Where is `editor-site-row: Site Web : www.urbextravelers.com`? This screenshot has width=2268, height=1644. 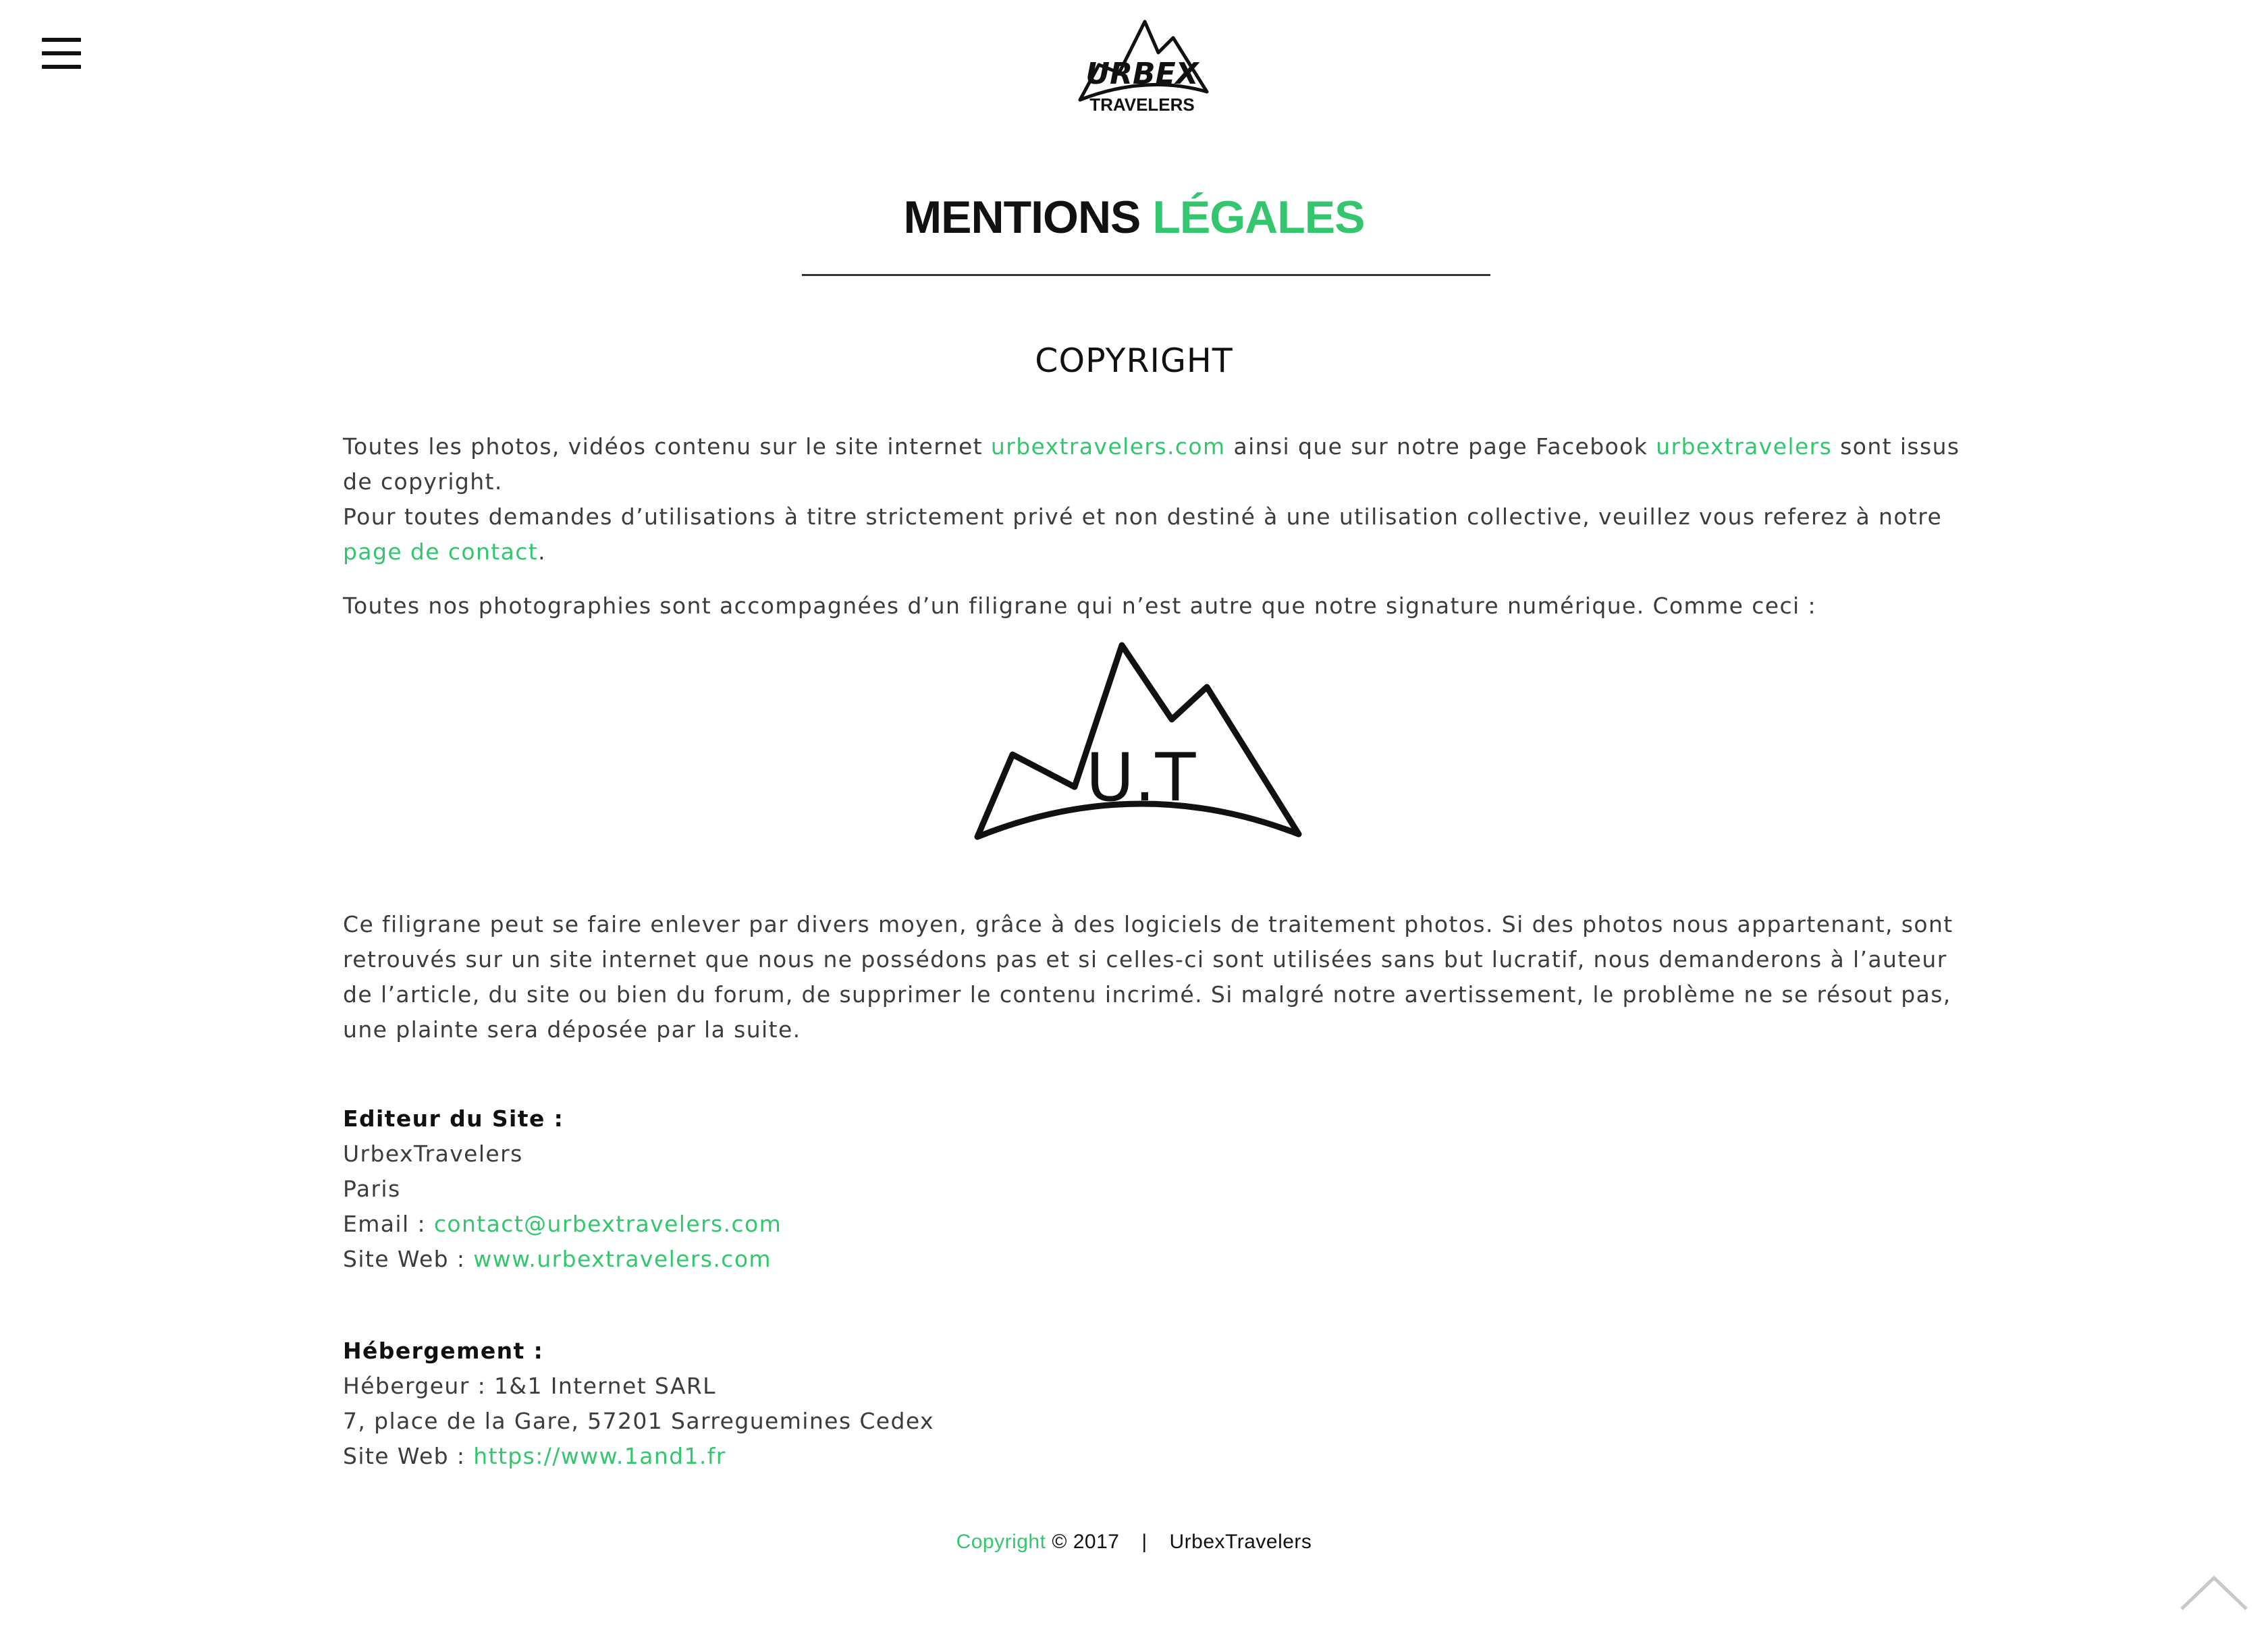 editor-site-row: Site Web : www.urbextravelers.com is located at coordinates (1153, 1259).